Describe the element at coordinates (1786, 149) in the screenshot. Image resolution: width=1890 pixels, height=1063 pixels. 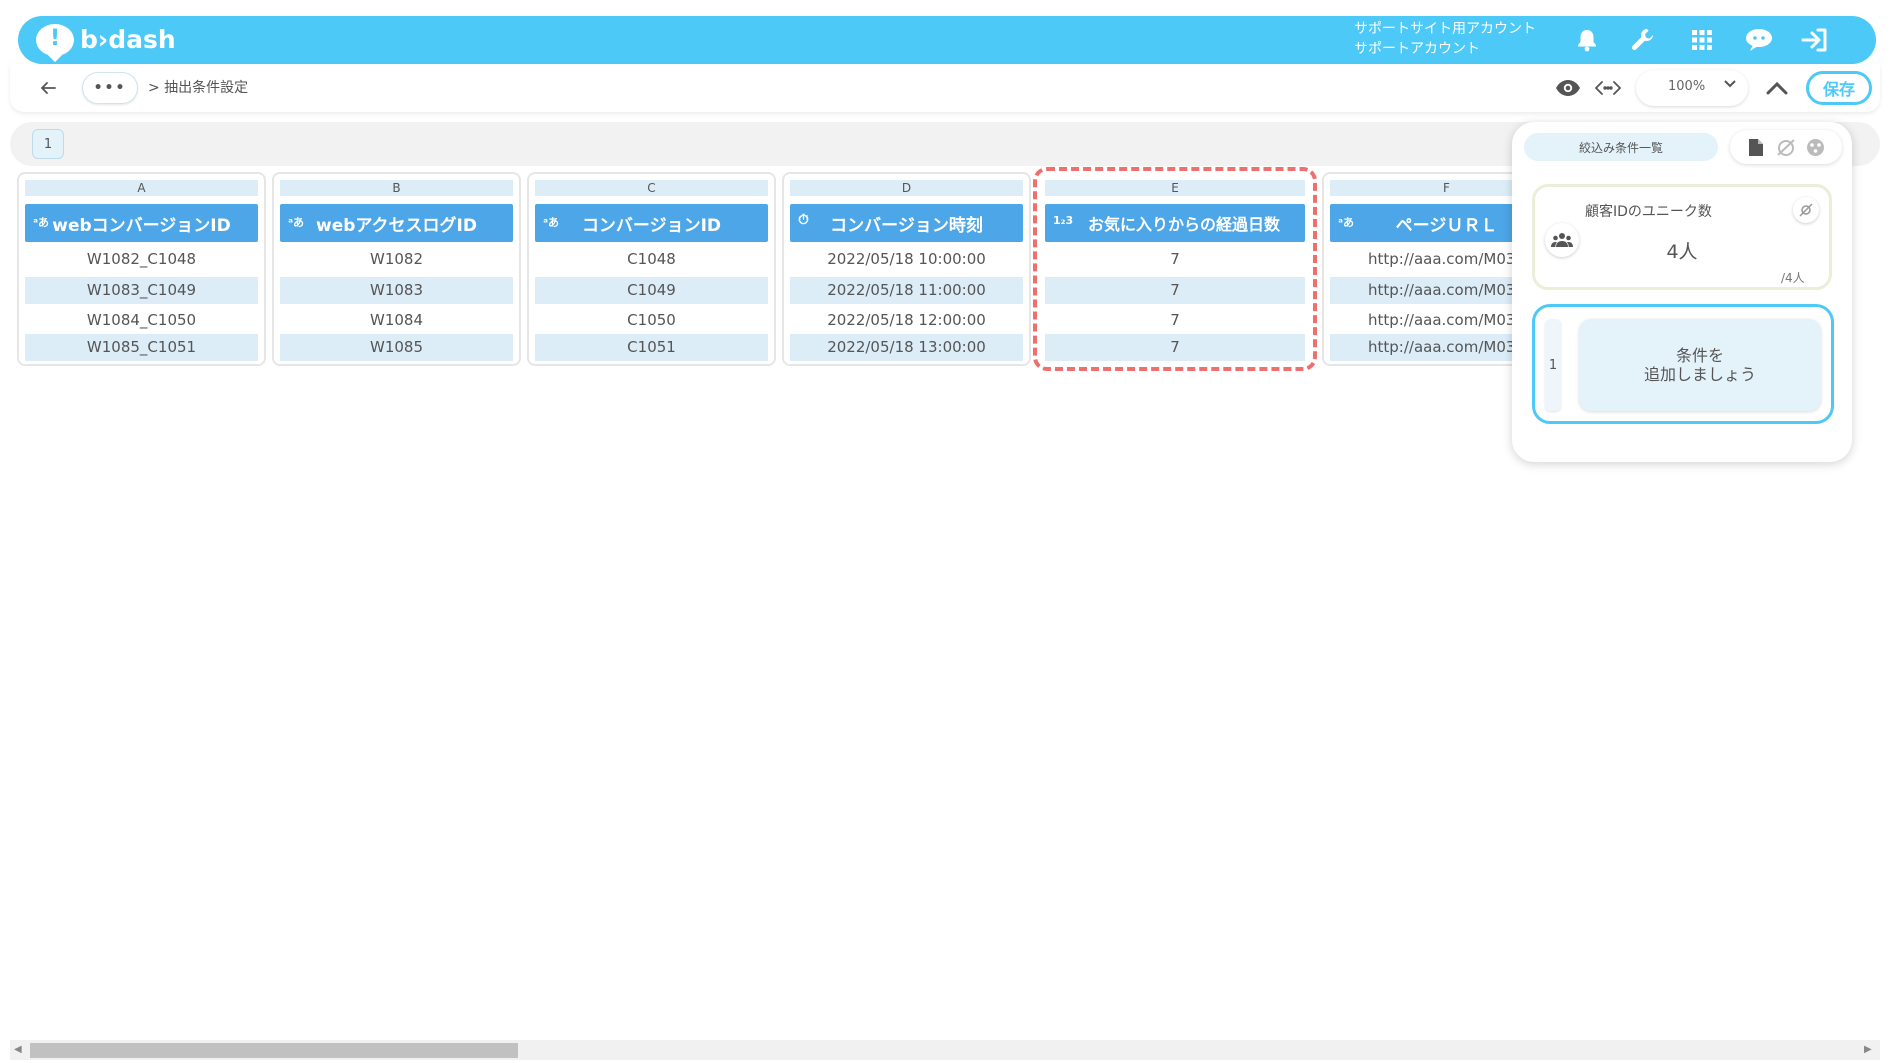
I see `hidden-toggle-icon` at that location.